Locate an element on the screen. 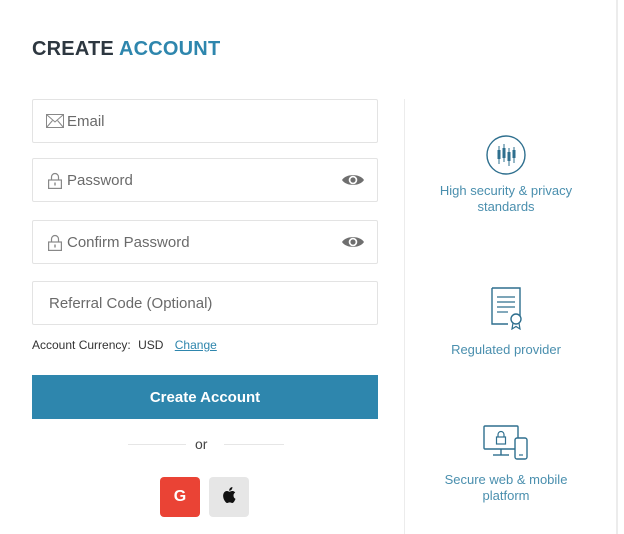 The image size is (624, 534). confirm-password-placeholder: Confirm Password is located at coordinates (128, 242).